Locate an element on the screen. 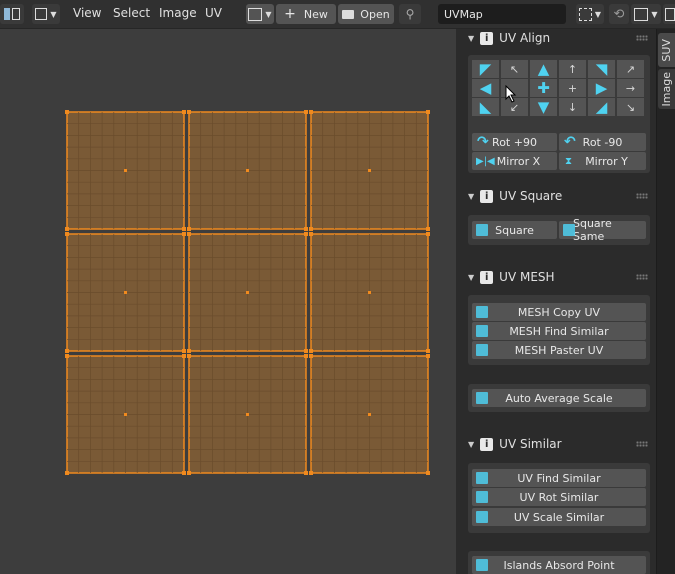 The height and width of the screenshot is (574, 675). align-top-left-icon: ◤ is located at coordinates (485, 69).